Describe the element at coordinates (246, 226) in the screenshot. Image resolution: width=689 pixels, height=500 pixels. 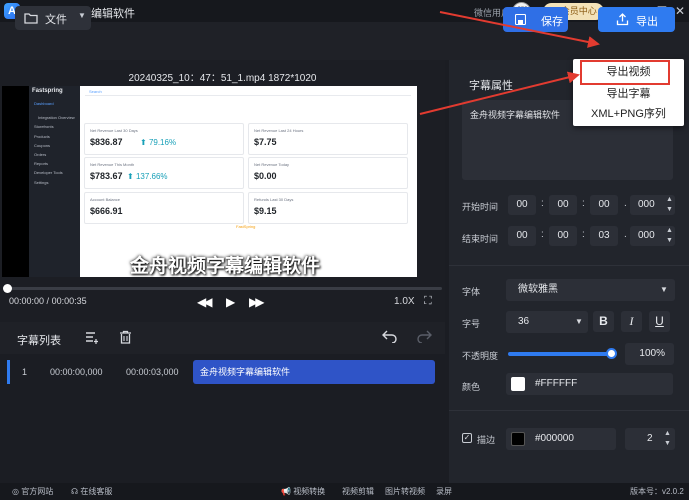
I see `video-footer-brand: FastSpring` at that location.